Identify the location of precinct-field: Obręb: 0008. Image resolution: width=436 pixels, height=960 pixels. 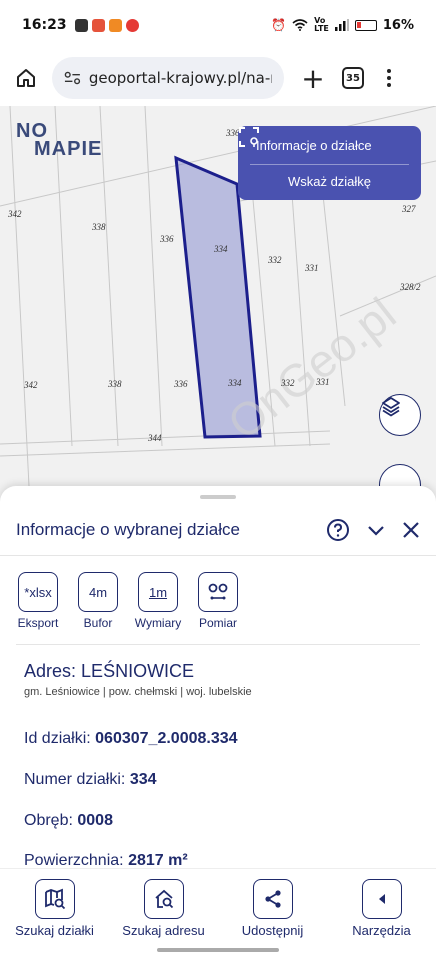
(68, 820).